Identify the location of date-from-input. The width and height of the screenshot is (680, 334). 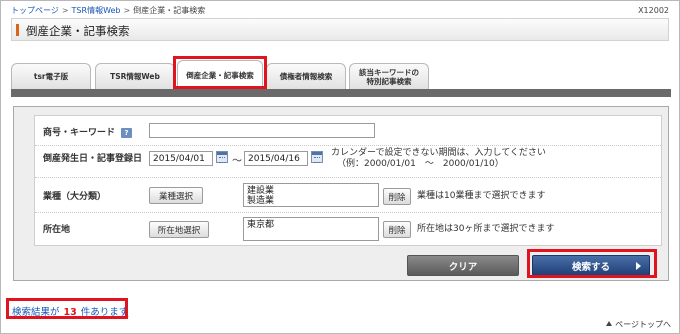
(181, 158).